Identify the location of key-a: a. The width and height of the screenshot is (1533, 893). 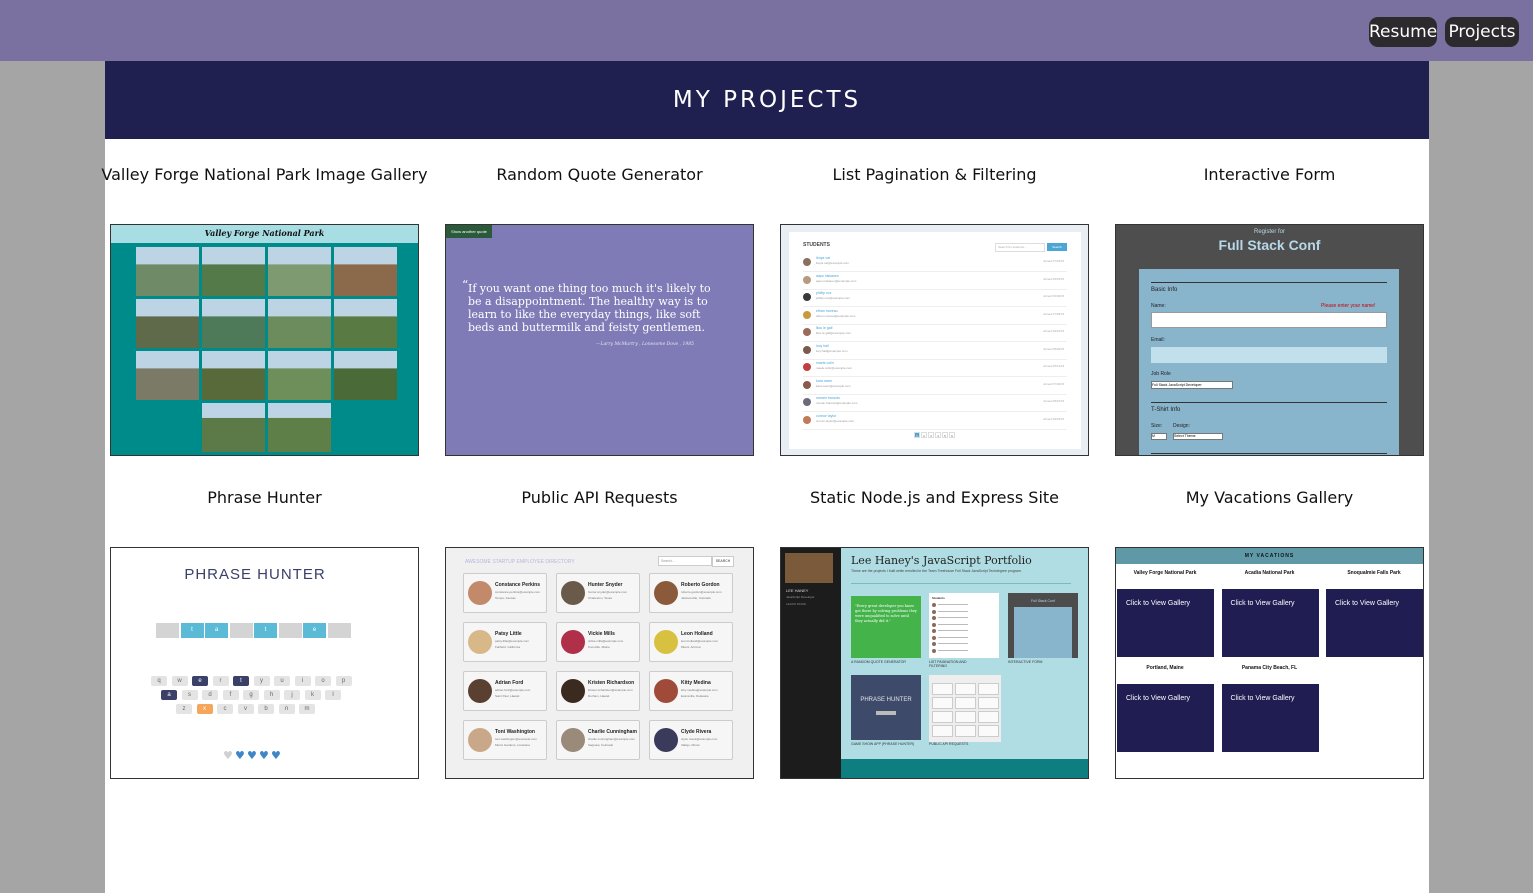
(169, 695).